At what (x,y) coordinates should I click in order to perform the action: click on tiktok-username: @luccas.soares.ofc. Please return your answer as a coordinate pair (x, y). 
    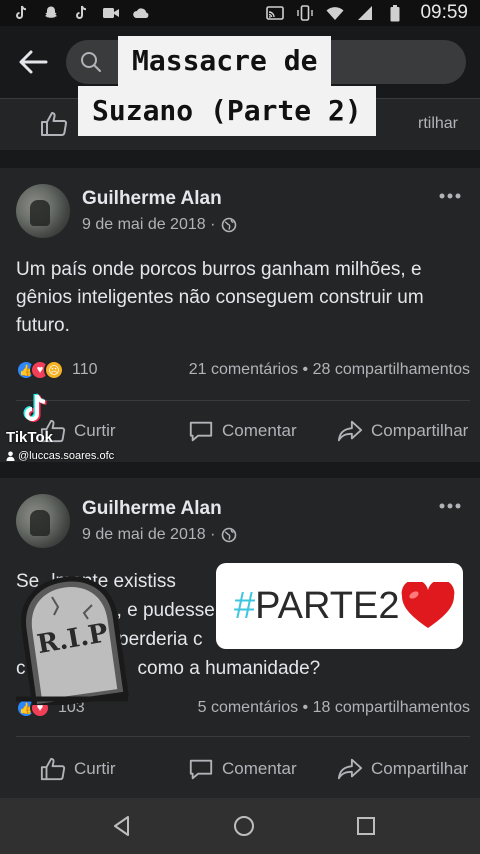
    Looking at the image, I should click on (60, 456).